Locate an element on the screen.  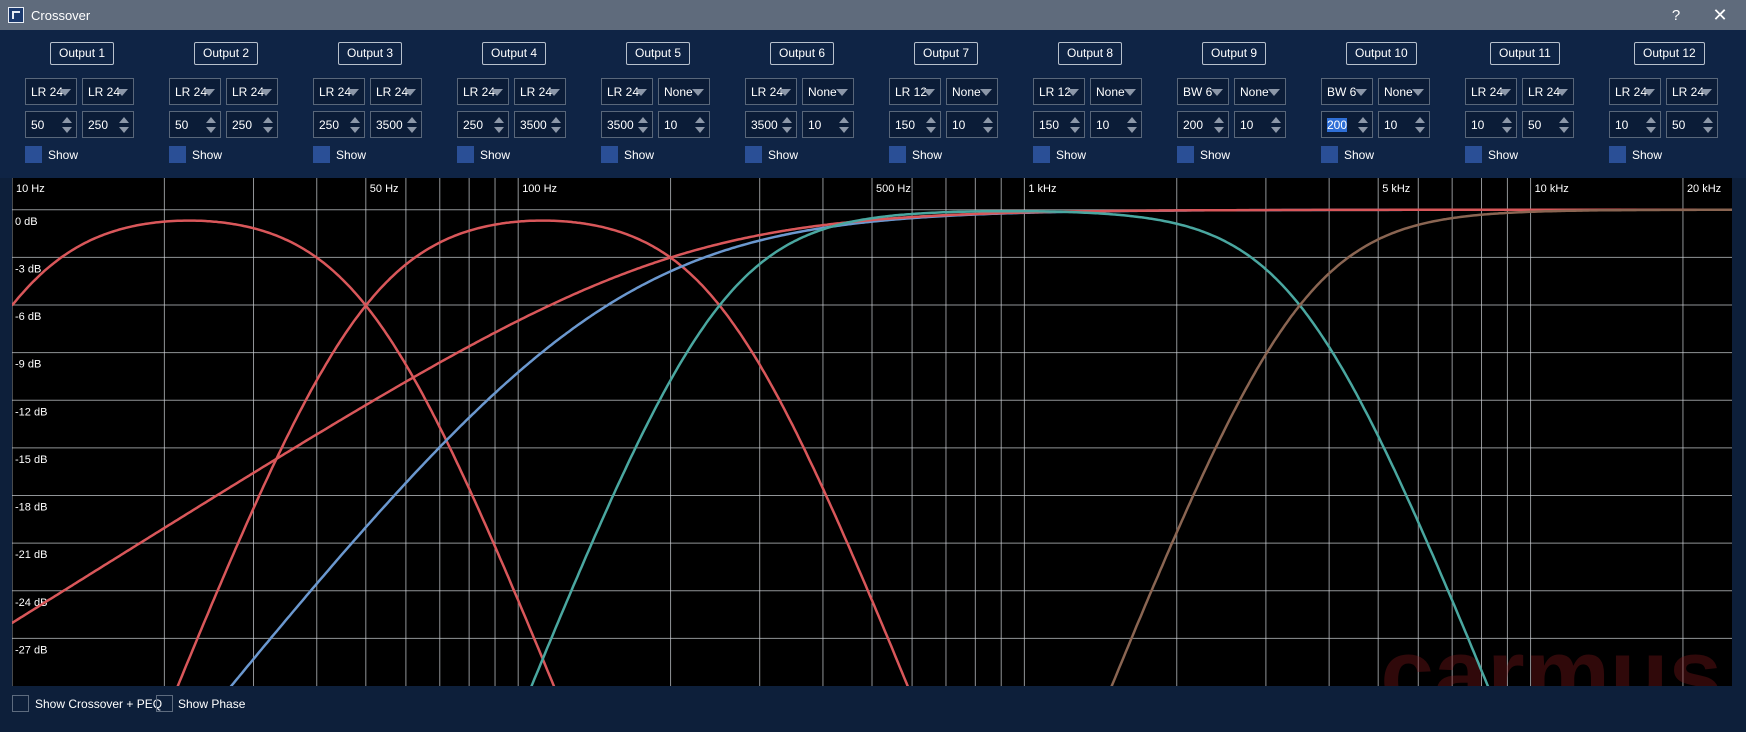
highpass-frequency-spinbox: 10 is located at coordinates (1635, 124).